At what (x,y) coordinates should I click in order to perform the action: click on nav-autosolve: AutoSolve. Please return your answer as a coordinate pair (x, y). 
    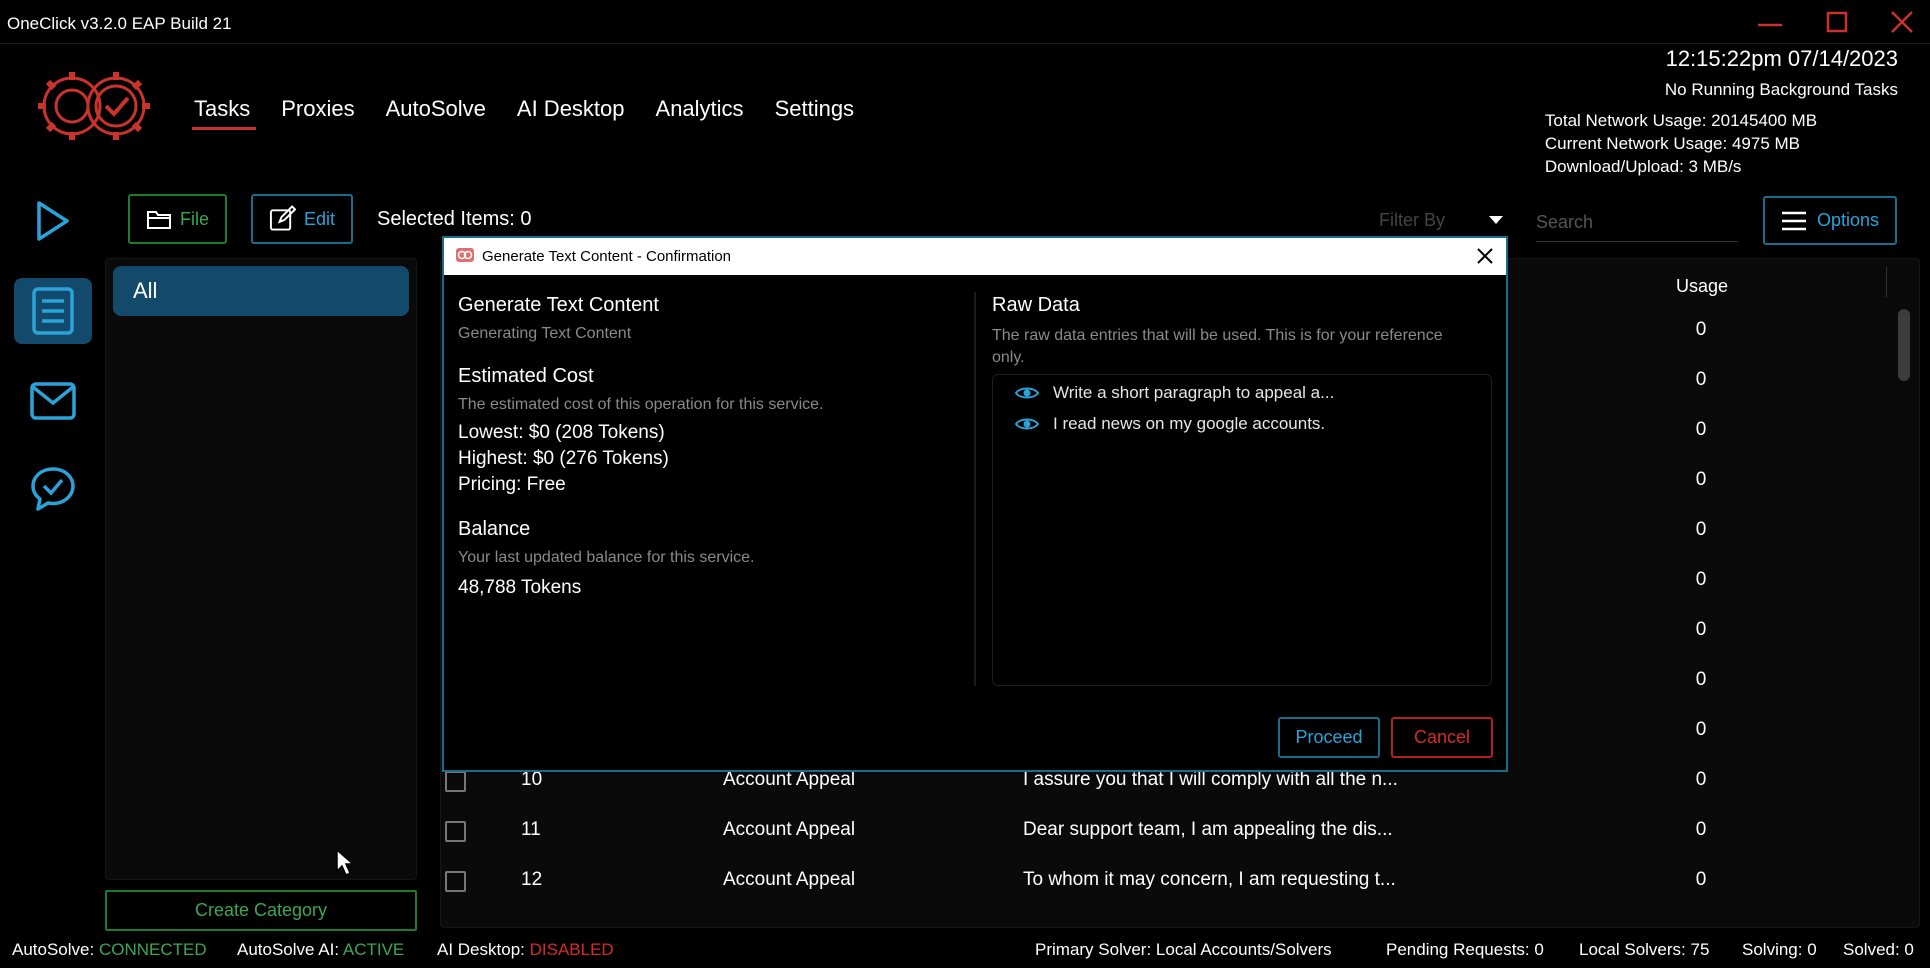
    Looking at the image, I should click on (436, 113).